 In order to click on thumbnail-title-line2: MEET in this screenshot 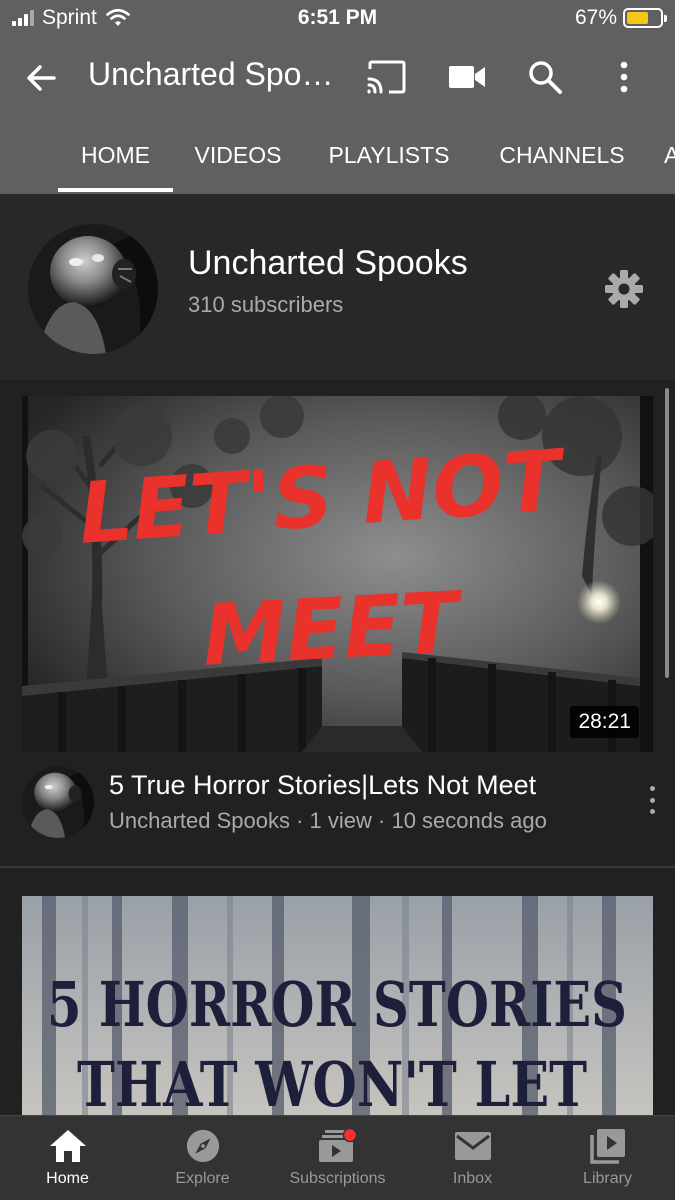, I will do `click(333, 629)`.